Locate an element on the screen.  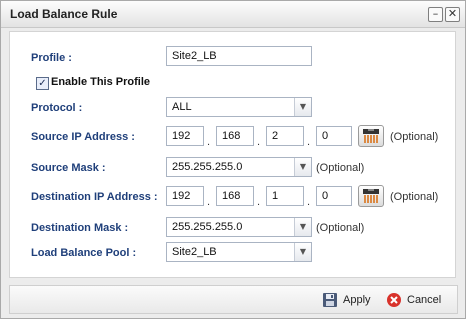
dest-ip-optional: (Optional) is located at coordinates (414, 197).